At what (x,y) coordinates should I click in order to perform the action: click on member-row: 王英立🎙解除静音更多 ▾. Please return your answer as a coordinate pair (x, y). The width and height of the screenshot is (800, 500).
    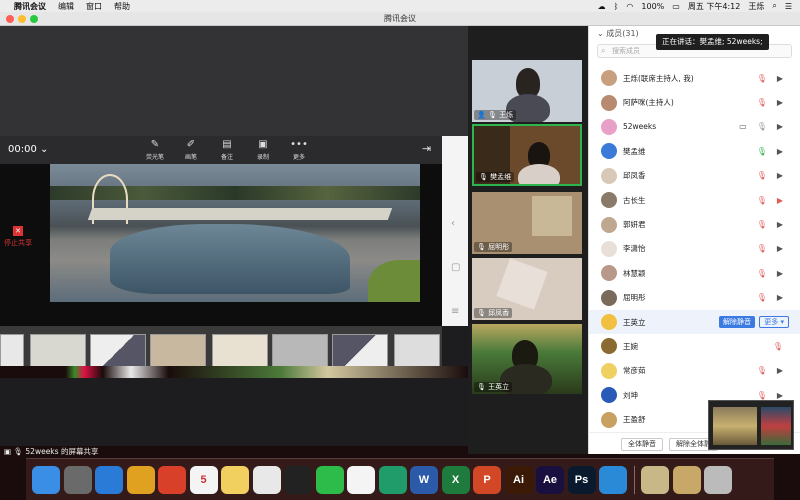
    Looking at the image, I should click on (694, 322).